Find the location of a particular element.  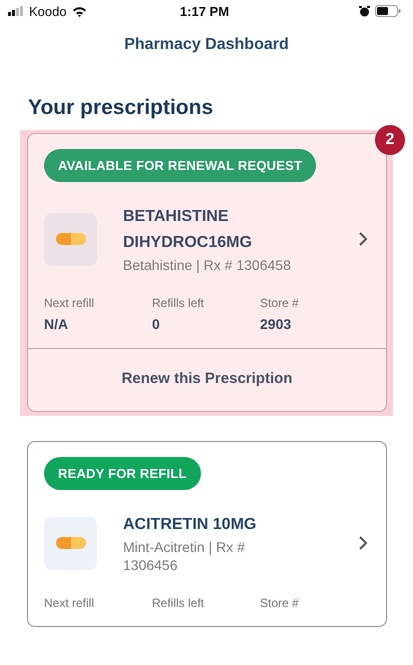

stat-value: N/A is located at coordinates (57, 324).